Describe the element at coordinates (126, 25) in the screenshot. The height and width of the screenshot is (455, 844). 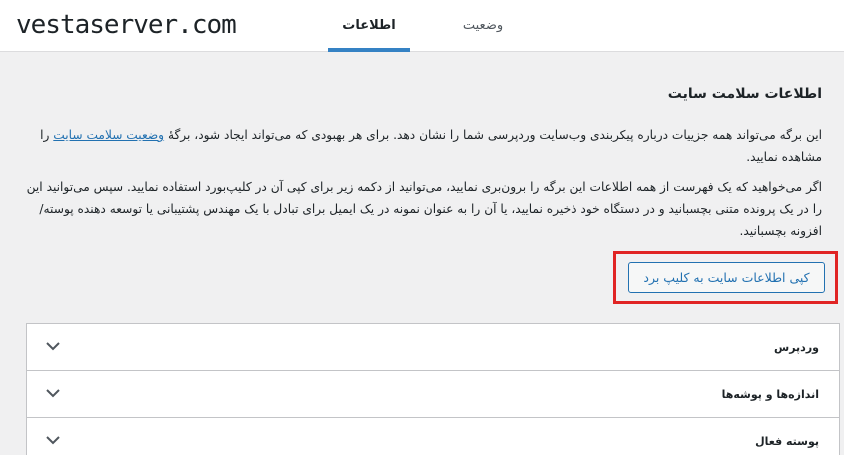
I see `watermark-text: vestaserver.com` at that location.